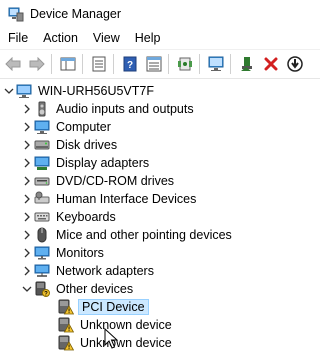 This screenshot has width=320, height=356. I want to click on tree-item-mice: Mice and other pointing devices, so click(127, 235).